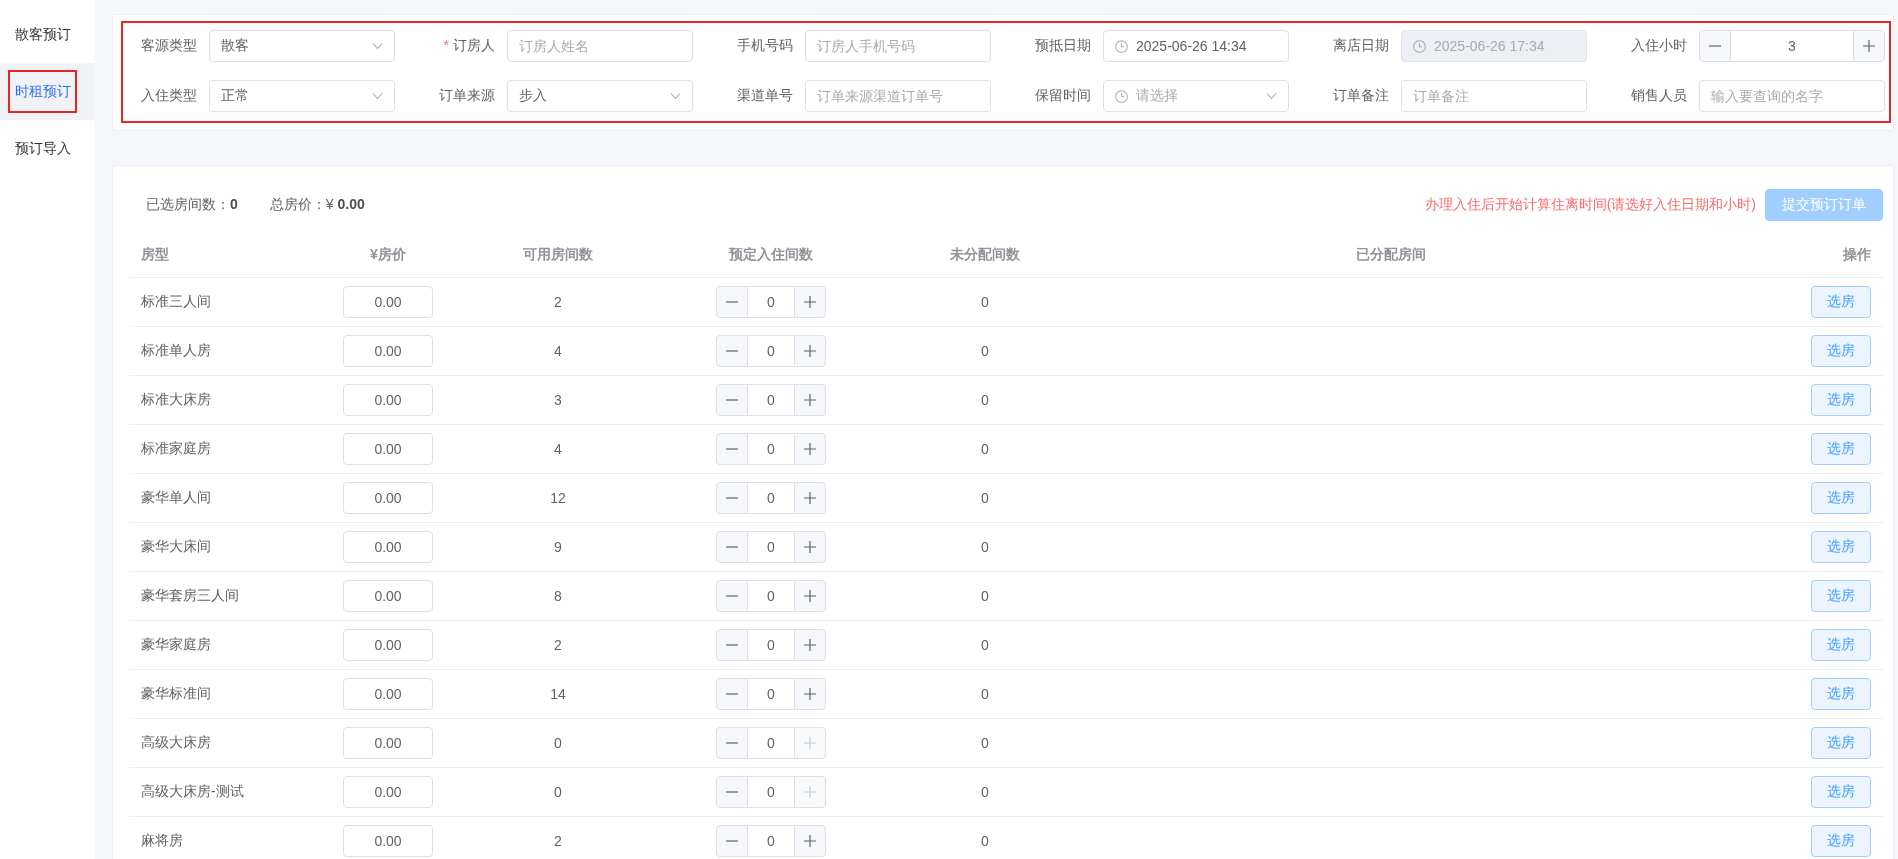 The width and height of the screenshot is (1898, 859). I want to click on table-cell: 标准家庭房, so click(176, 448).